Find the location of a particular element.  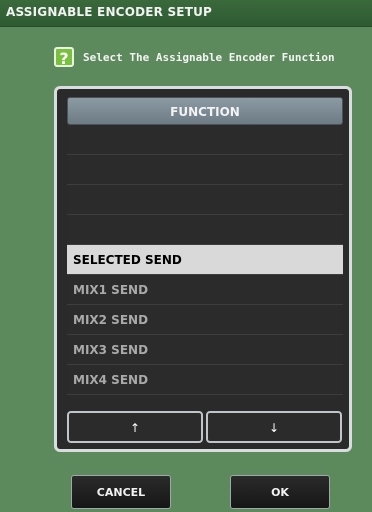

function-list-item: MIX4 SEND is located at coordinates (205, 380).